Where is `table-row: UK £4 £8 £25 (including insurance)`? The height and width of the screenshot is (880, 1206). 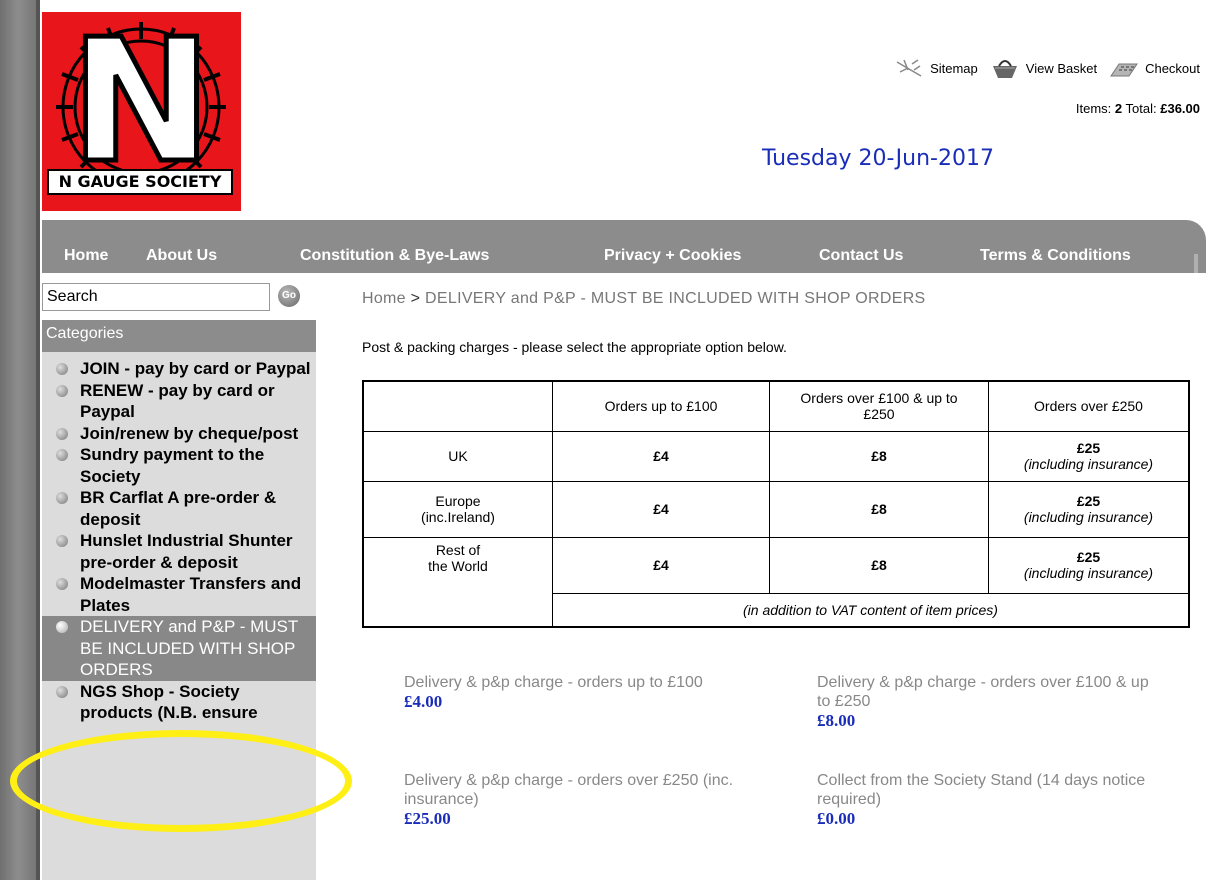 table-row: UK £4 £8 £25 (including insurance) is located at coordinates (776, 456).